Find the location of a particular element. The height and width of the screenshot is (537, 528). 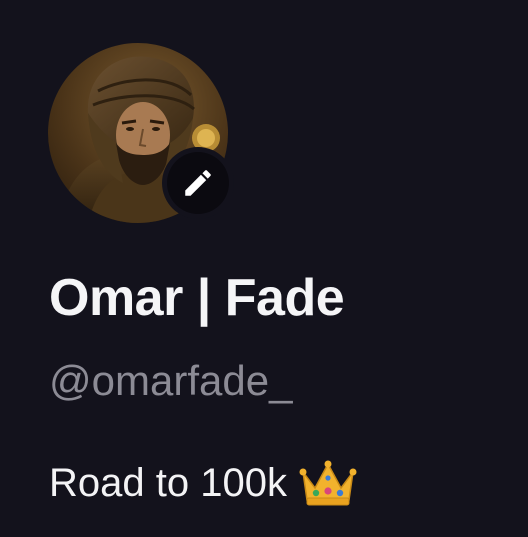

bio-text: Road to 100k is located at coordinates (168, 482).